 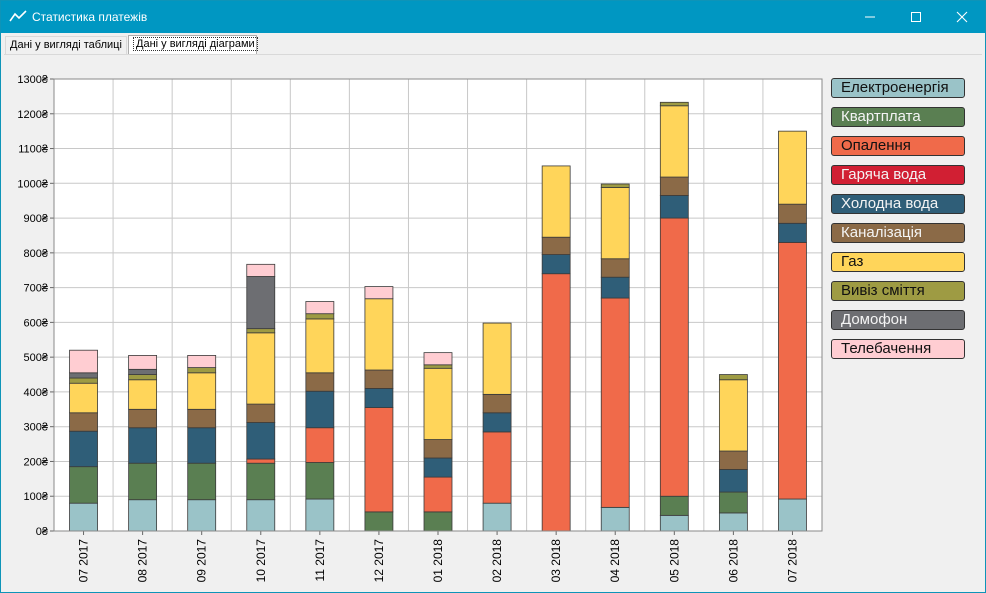 I want to click on tab-table-view: Дані у вигляді таблиці, so click(x=66, y=45).